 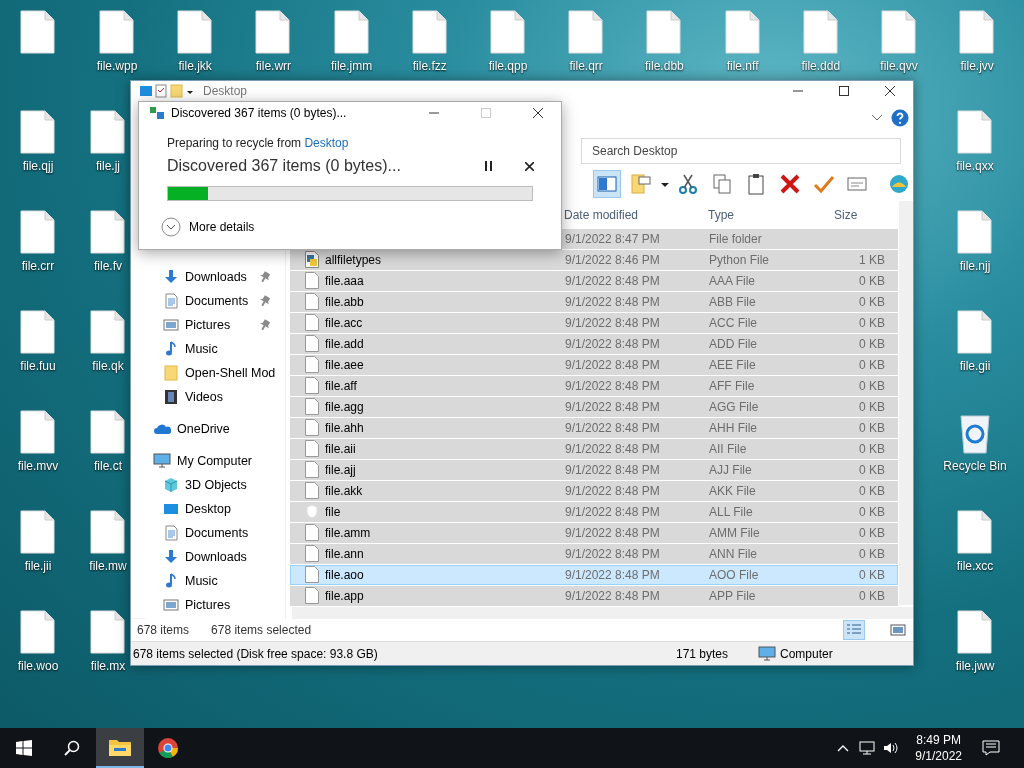 I want to click on icon-label: file.fuu, so click(x=38, y=366).